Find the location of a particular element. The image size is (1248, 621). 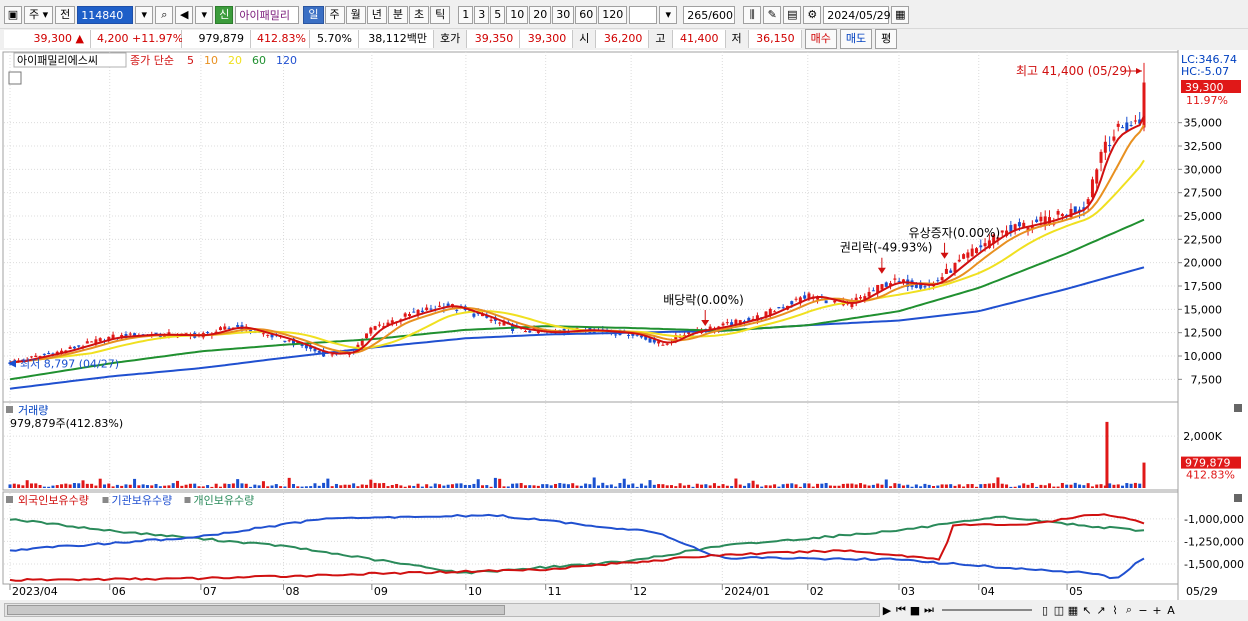

low-label: 저 is located at coordinates (737, 38).